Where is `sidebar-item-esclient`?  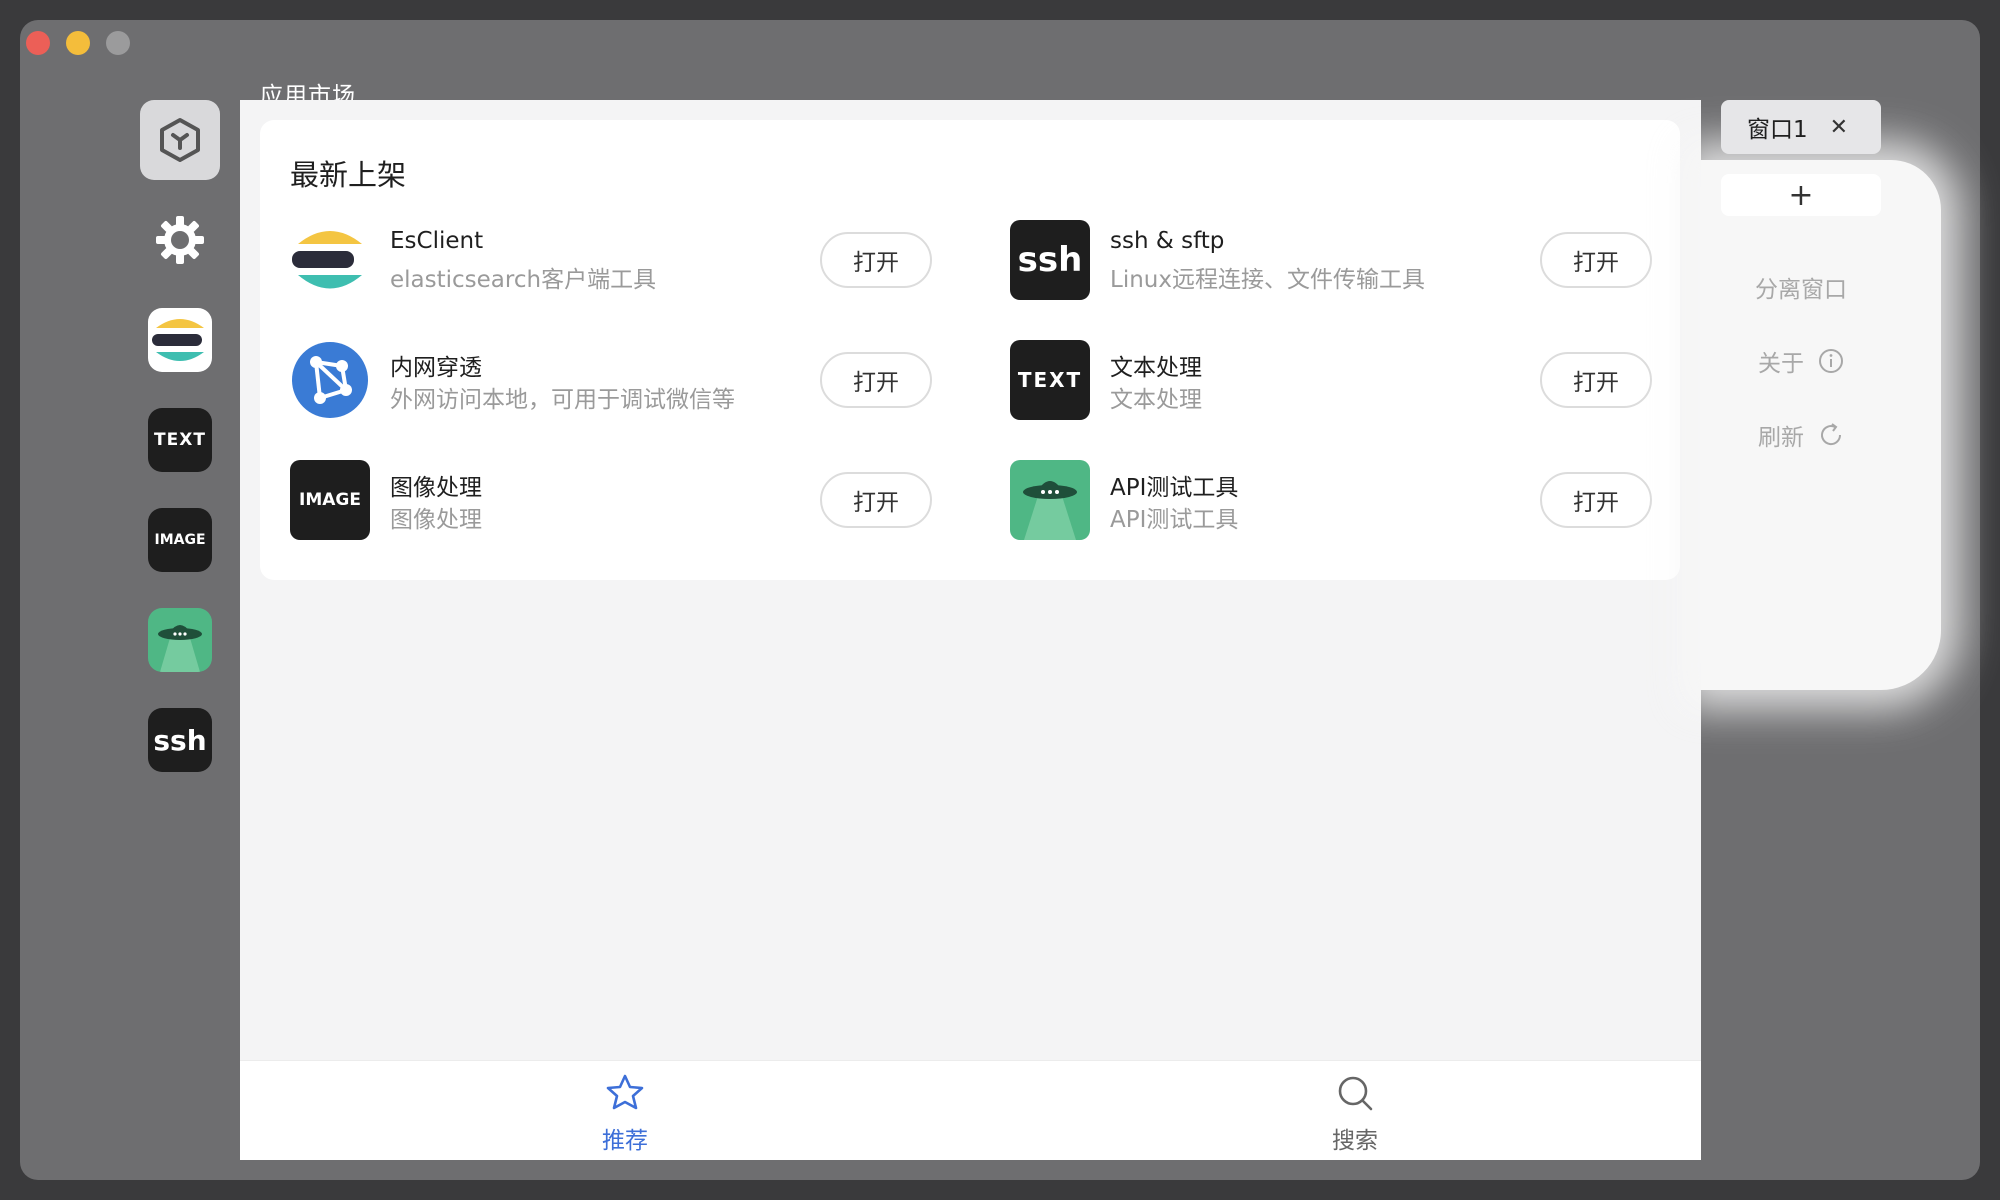
sidebar-item-esclient is located at coordinates (180, 340).